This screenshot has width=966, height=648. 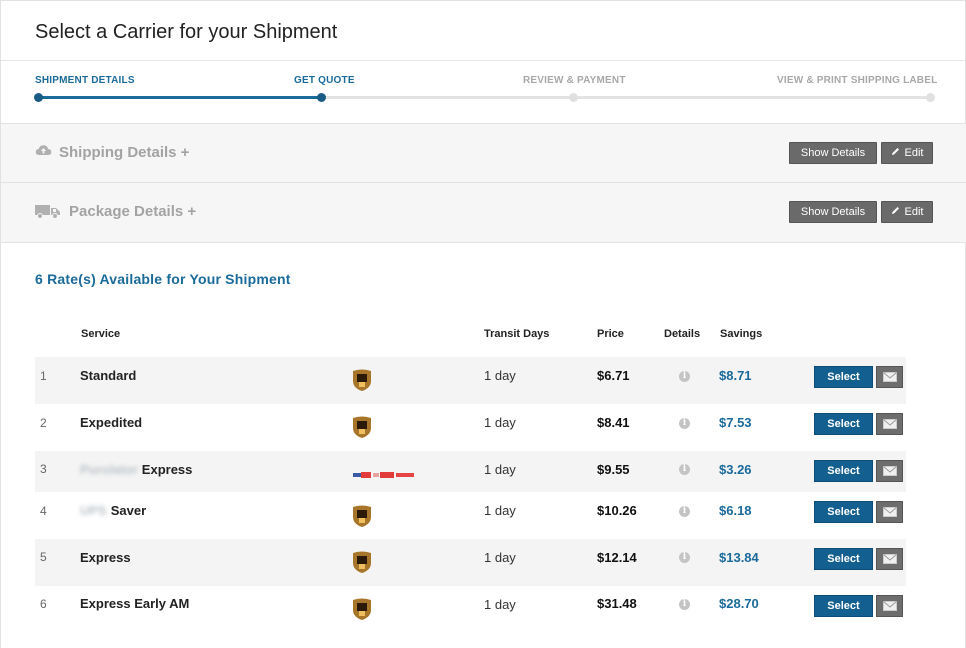 I want to click on row-index: 1, so click(x=43, y=376).